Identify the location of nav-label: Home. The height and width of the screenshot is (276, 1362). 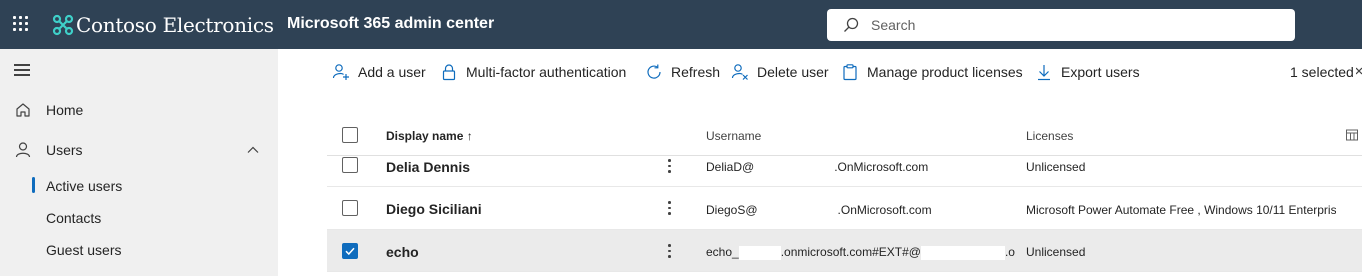
(65, 110).